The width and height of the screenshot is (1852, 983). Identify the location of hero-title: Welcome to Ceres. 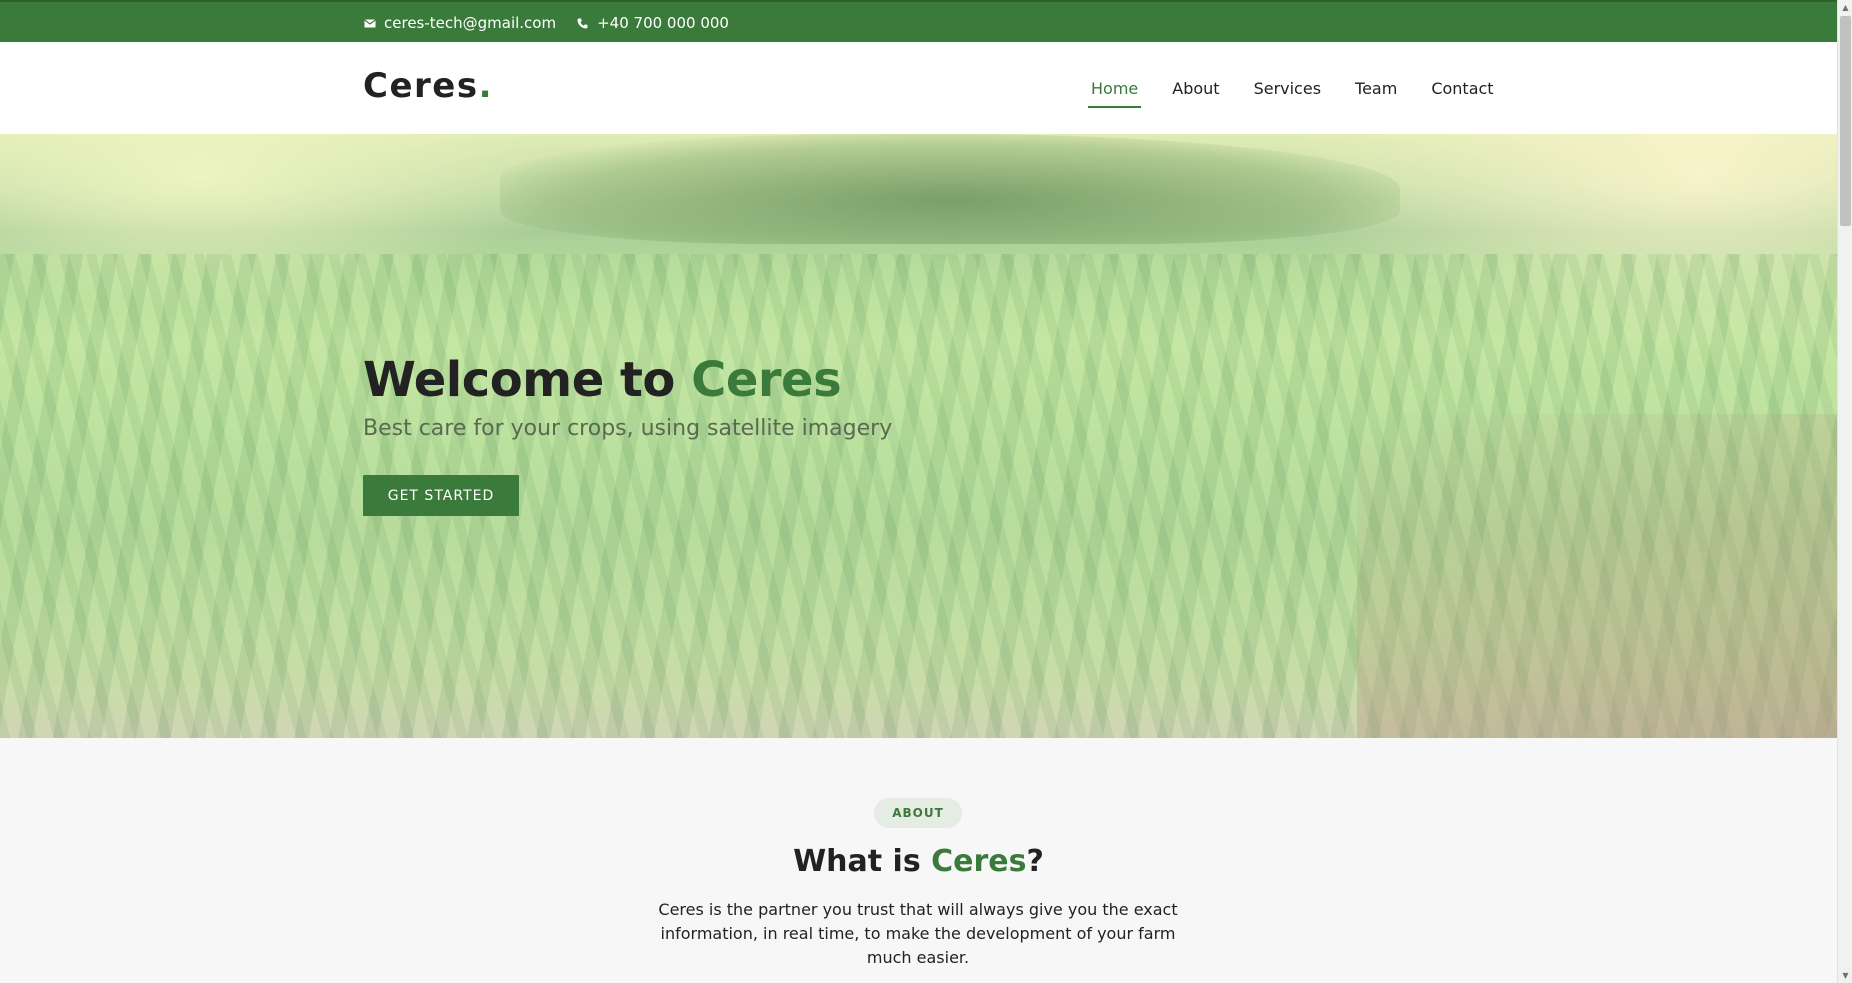
(602, 380).